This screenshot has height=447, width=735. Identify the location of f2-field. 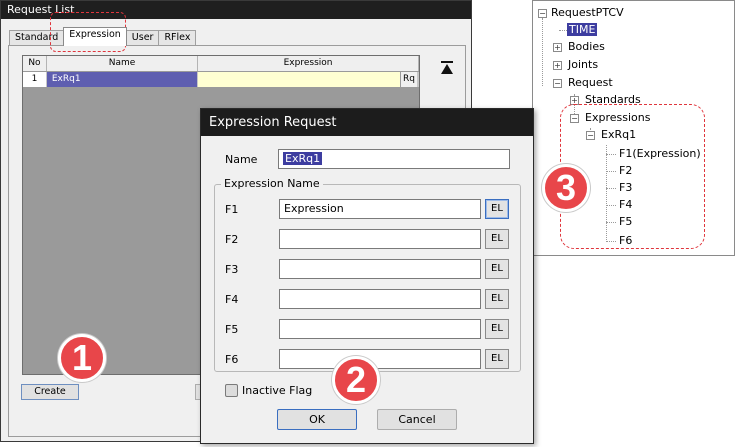
(380, 239).